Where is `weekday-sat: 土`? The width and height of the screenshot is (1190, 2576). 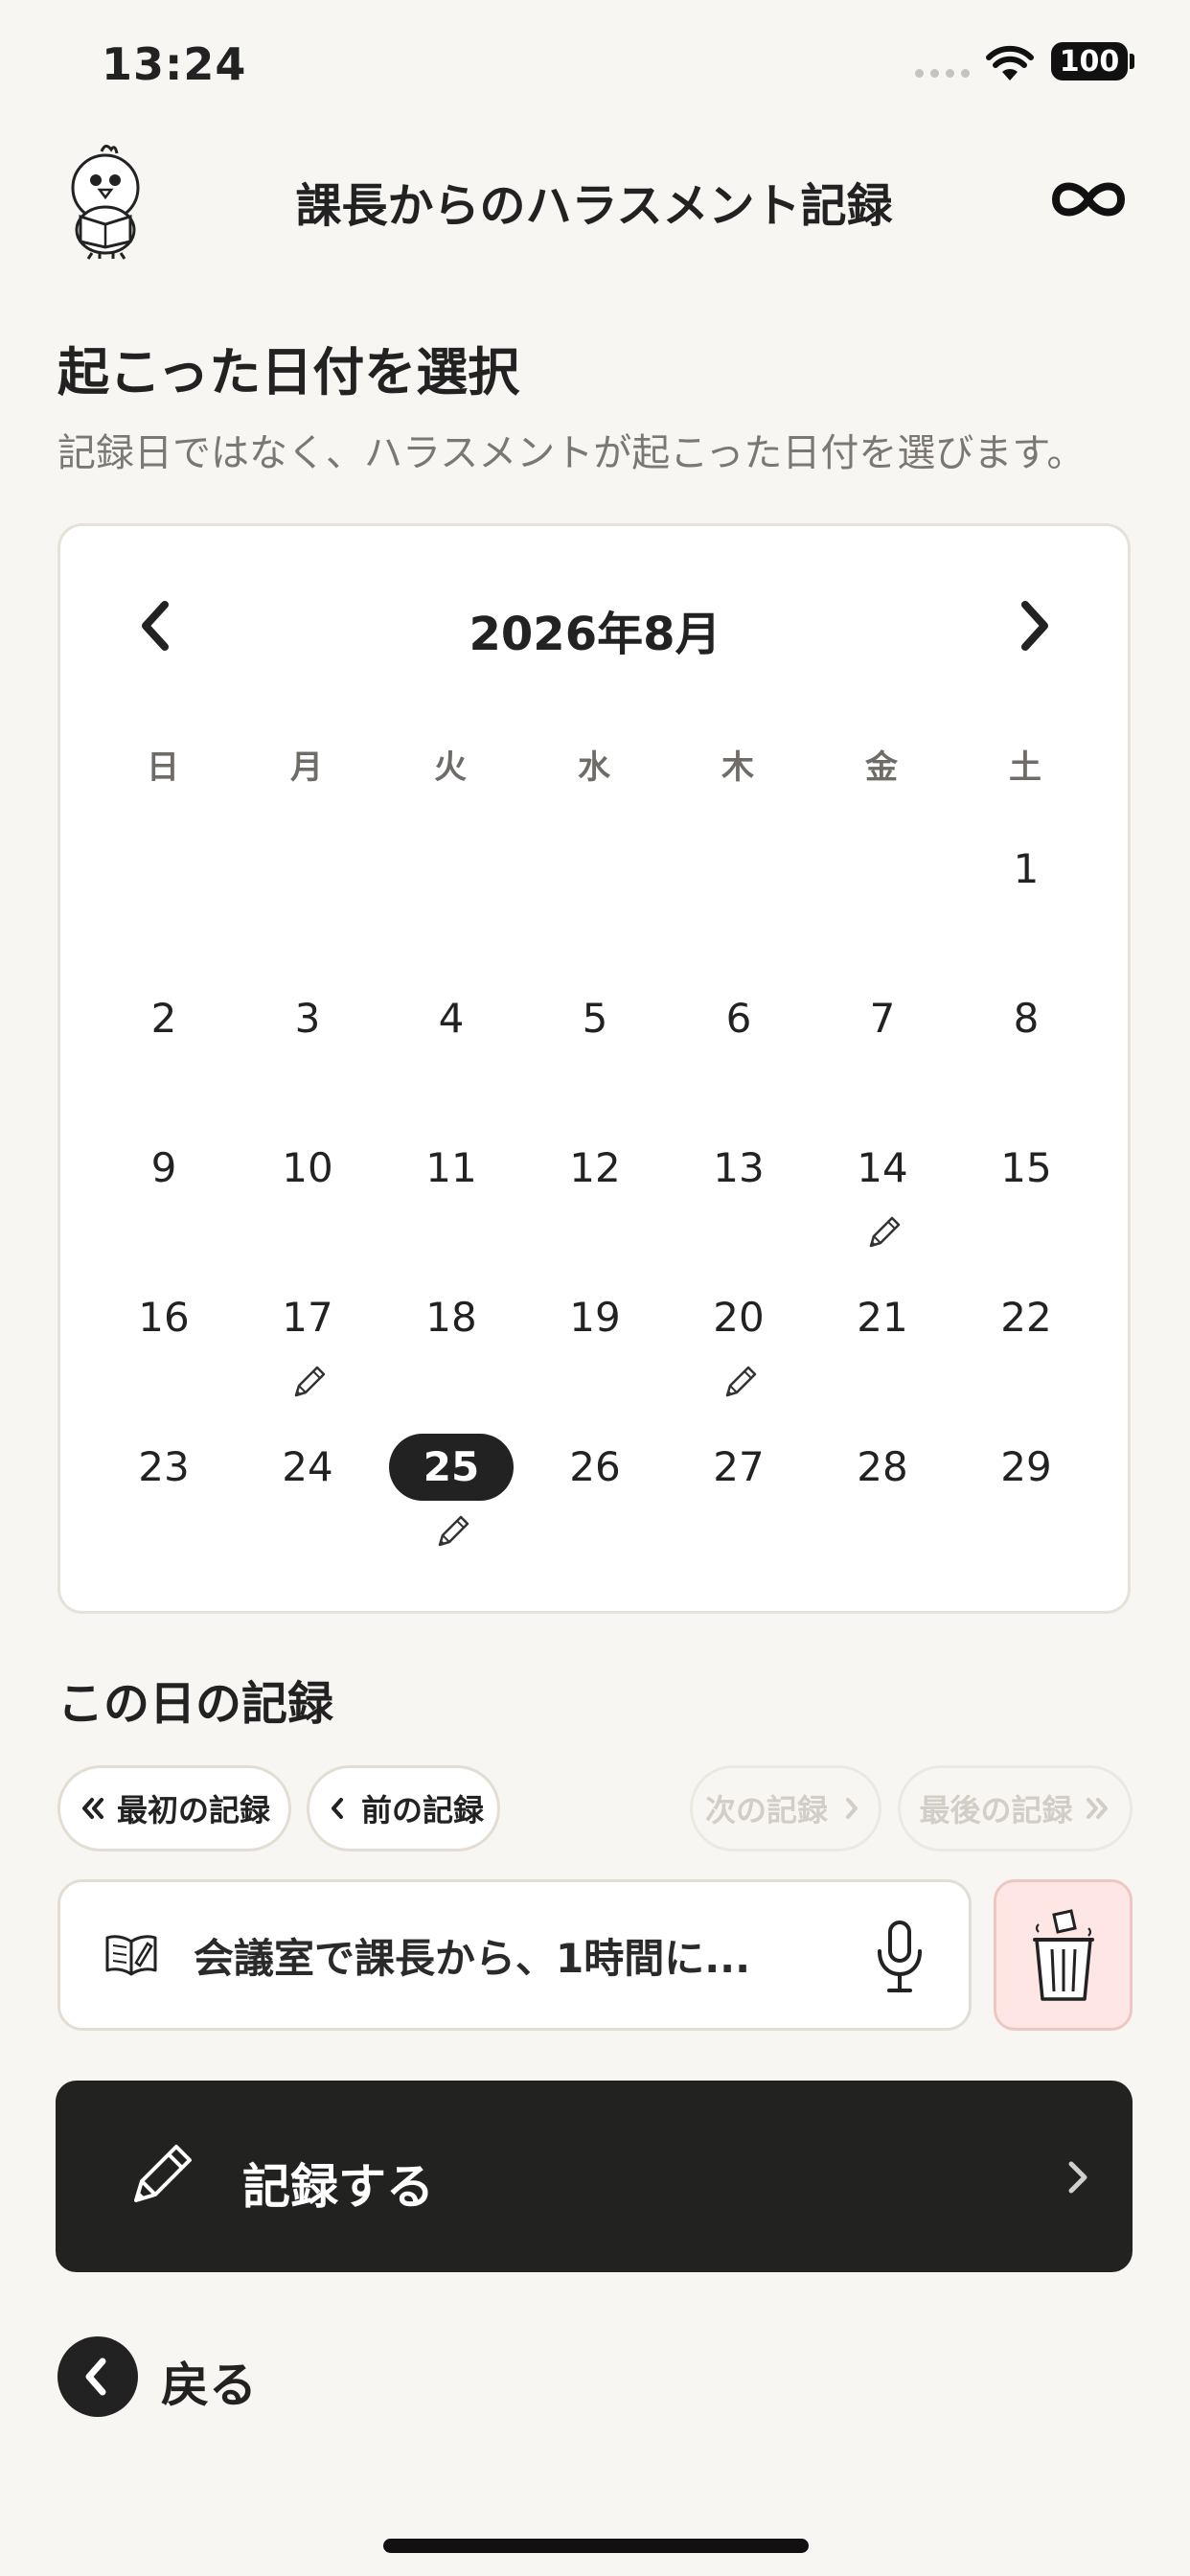 weekday-sat: 土 is located at coordinates (1025, 767).